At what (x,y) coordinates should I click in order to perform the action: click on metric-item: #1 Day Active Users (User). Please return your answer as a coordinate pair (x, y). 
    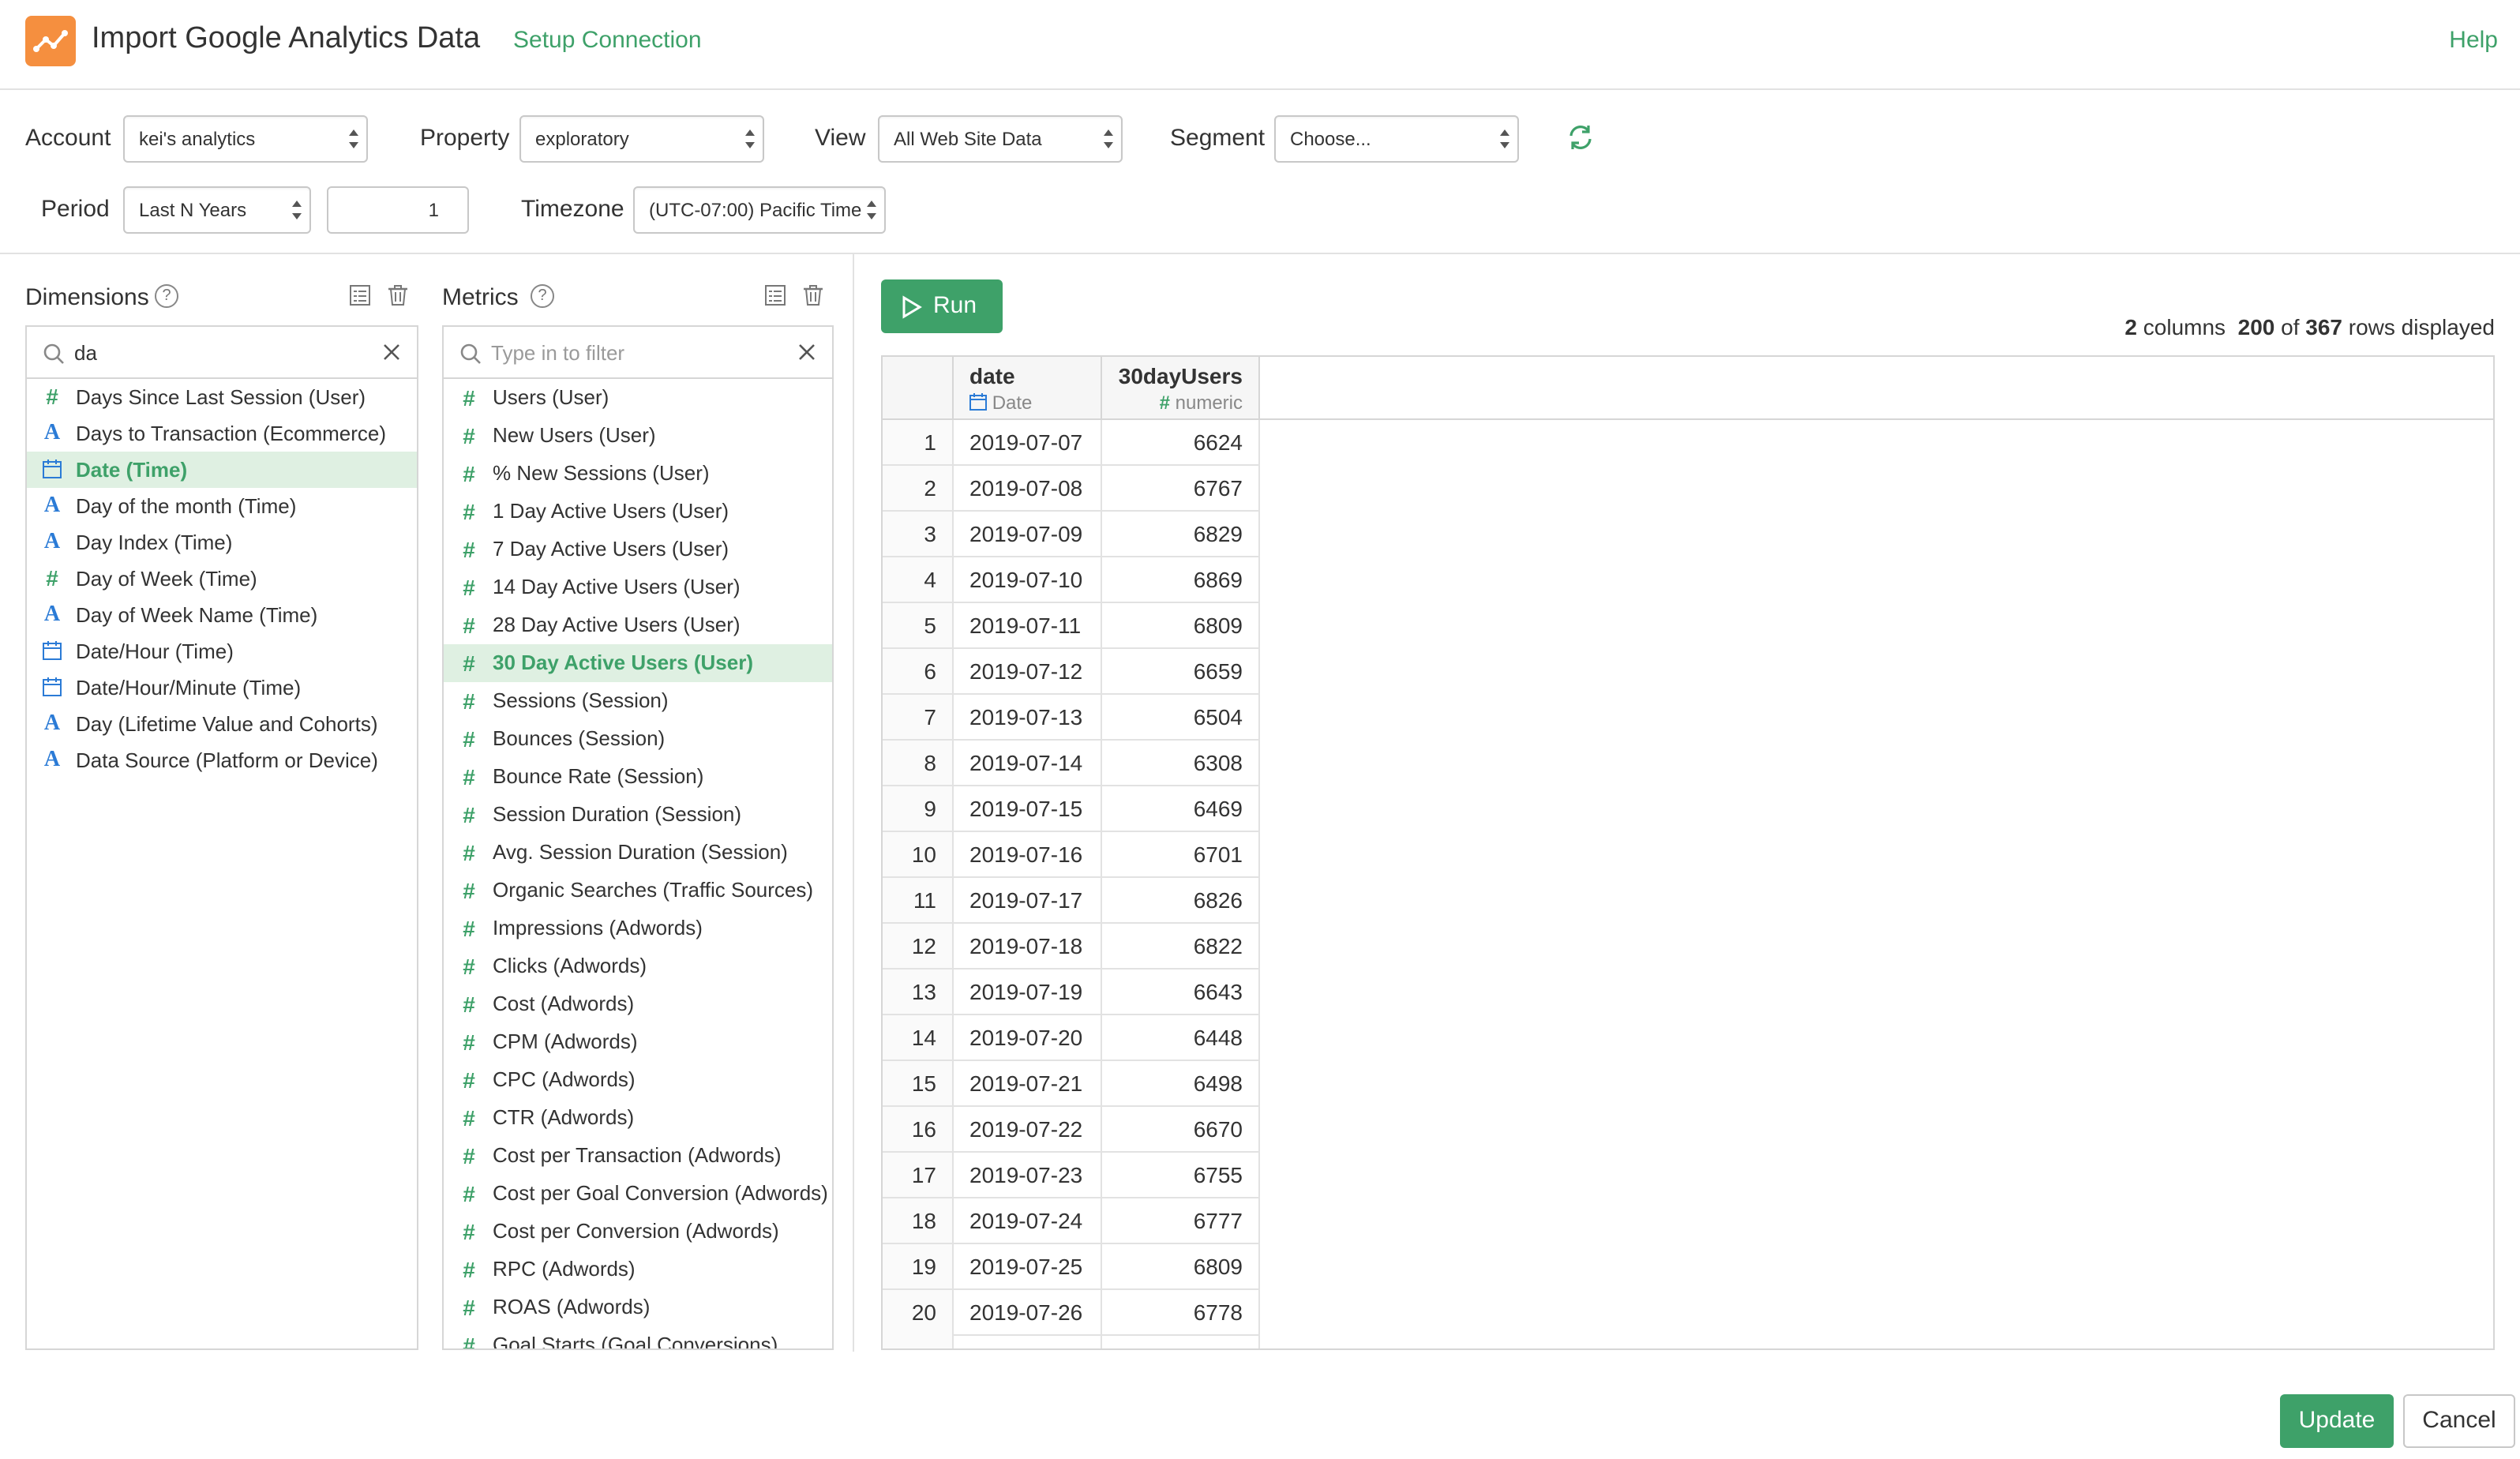
    Looking at the image, I should click on (638, 512).